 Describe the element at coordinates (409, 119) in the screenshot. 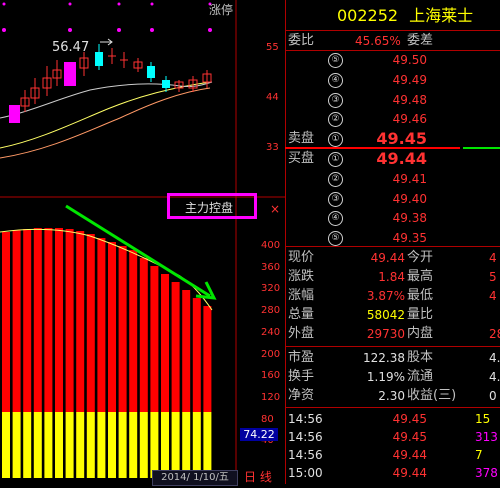

I see `sell-price: 49.46` at that location.